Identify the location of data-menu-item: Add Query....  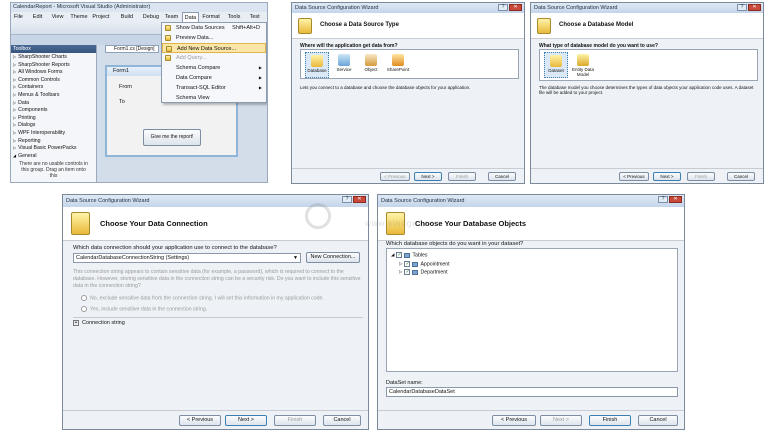
(214, 58).